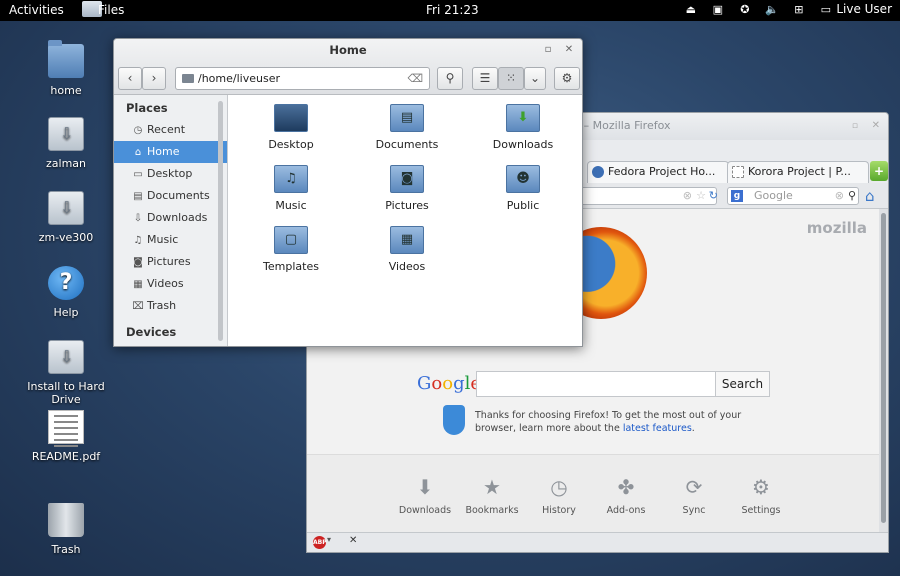  Describe the element at coordinates (138, 218) in the screenshot. I see `download-icon: ⇩` at that location.